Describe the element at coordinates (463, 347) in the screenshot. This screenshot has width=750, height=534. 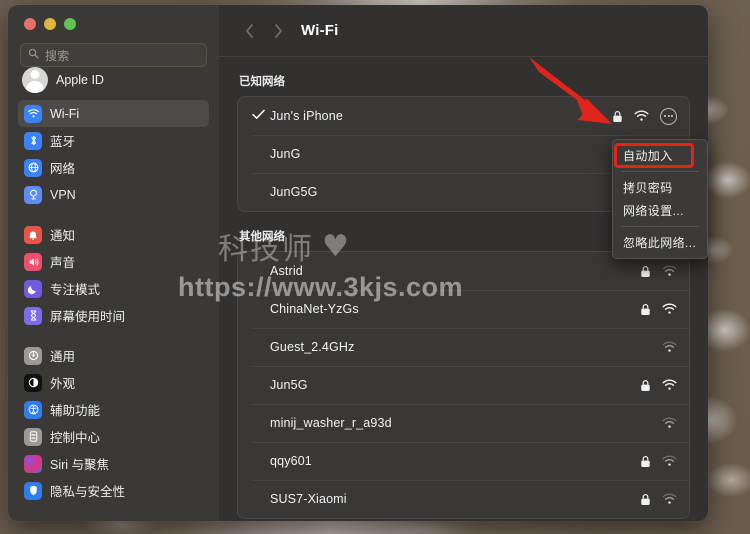
I see `table-row: Guest_2.4GHz` at that location.